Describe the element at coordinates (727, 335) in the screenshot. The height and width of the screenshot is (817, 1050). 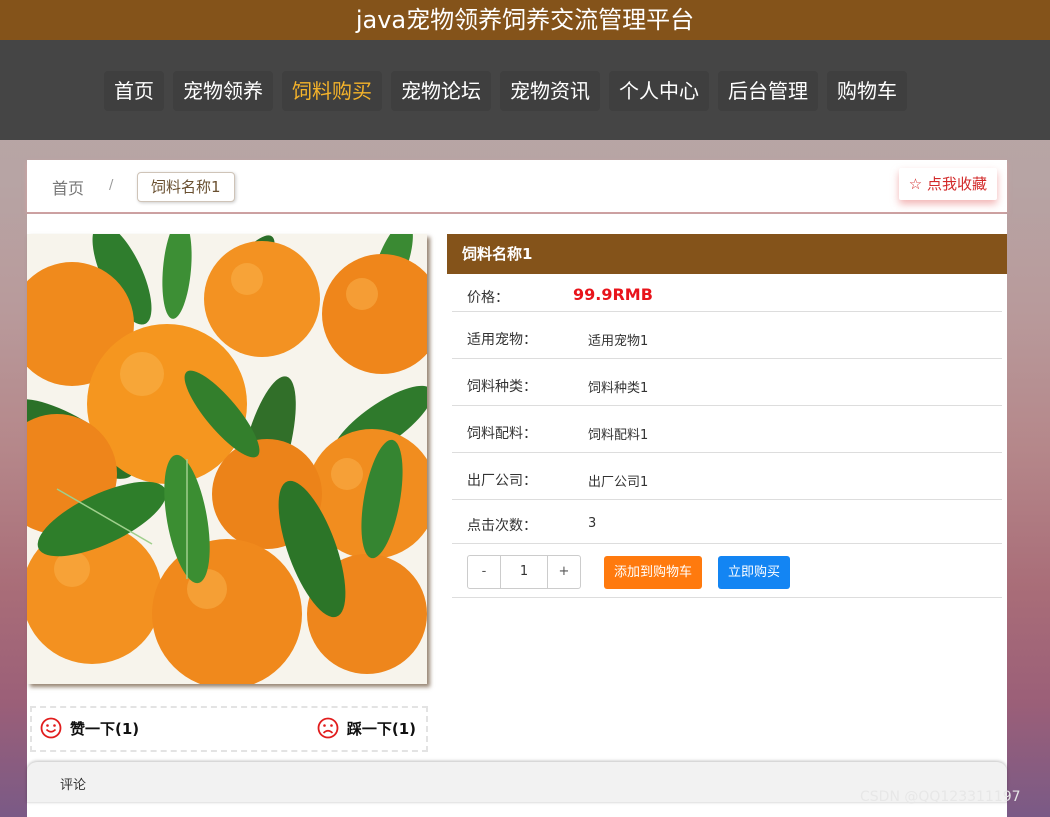
I see `suitable-pet-row: 适用宠物： 适用宠物1` at that location.